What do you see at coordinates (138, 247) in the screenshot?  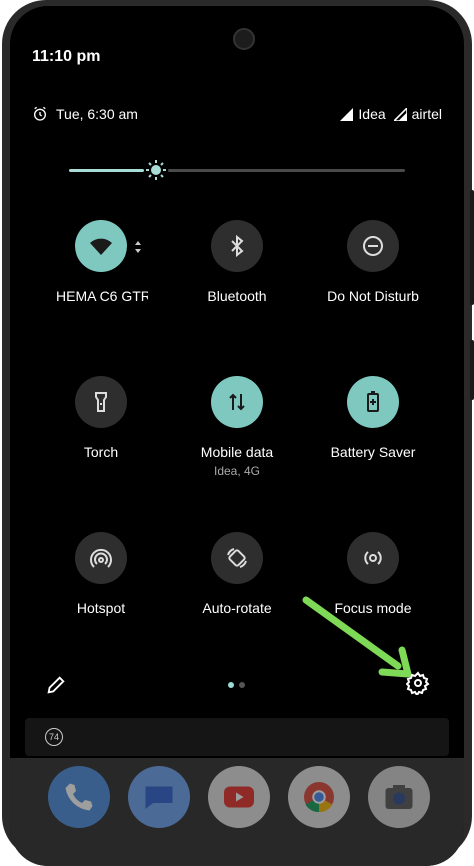 I see `chevron-up-down-icon` at bounding box center [138, 247].